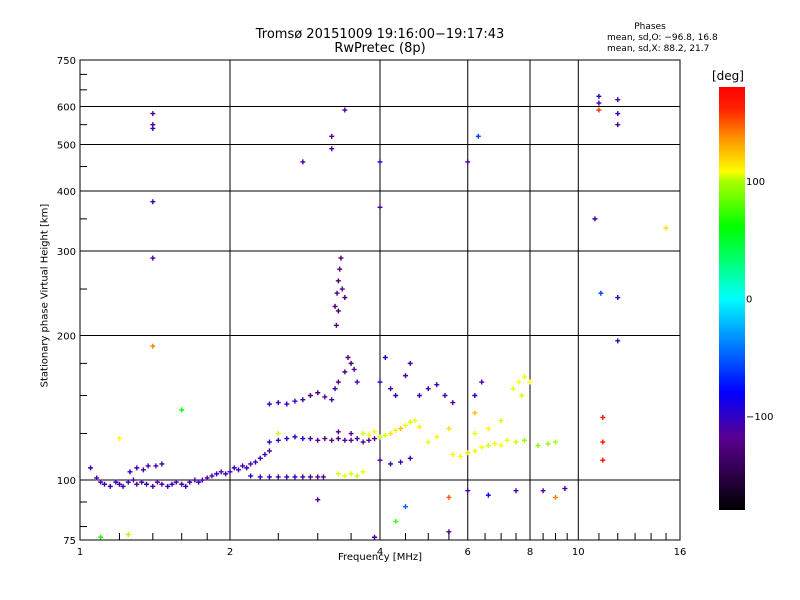  Describe the element at coordinates (749, 300) in the screenshot. I see `colorbar-tick-label: 0` at that location.